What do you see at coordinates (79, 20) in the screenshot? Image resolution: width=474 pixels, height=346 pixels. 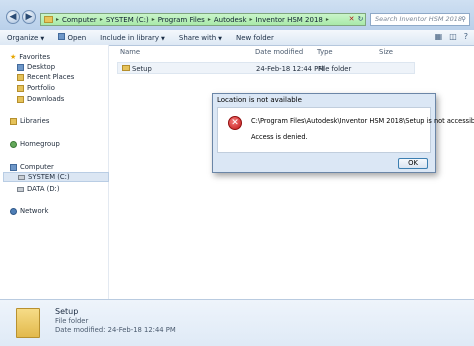 I see `breadcrumb-computer: Computer` at bounding box center [79, 20].